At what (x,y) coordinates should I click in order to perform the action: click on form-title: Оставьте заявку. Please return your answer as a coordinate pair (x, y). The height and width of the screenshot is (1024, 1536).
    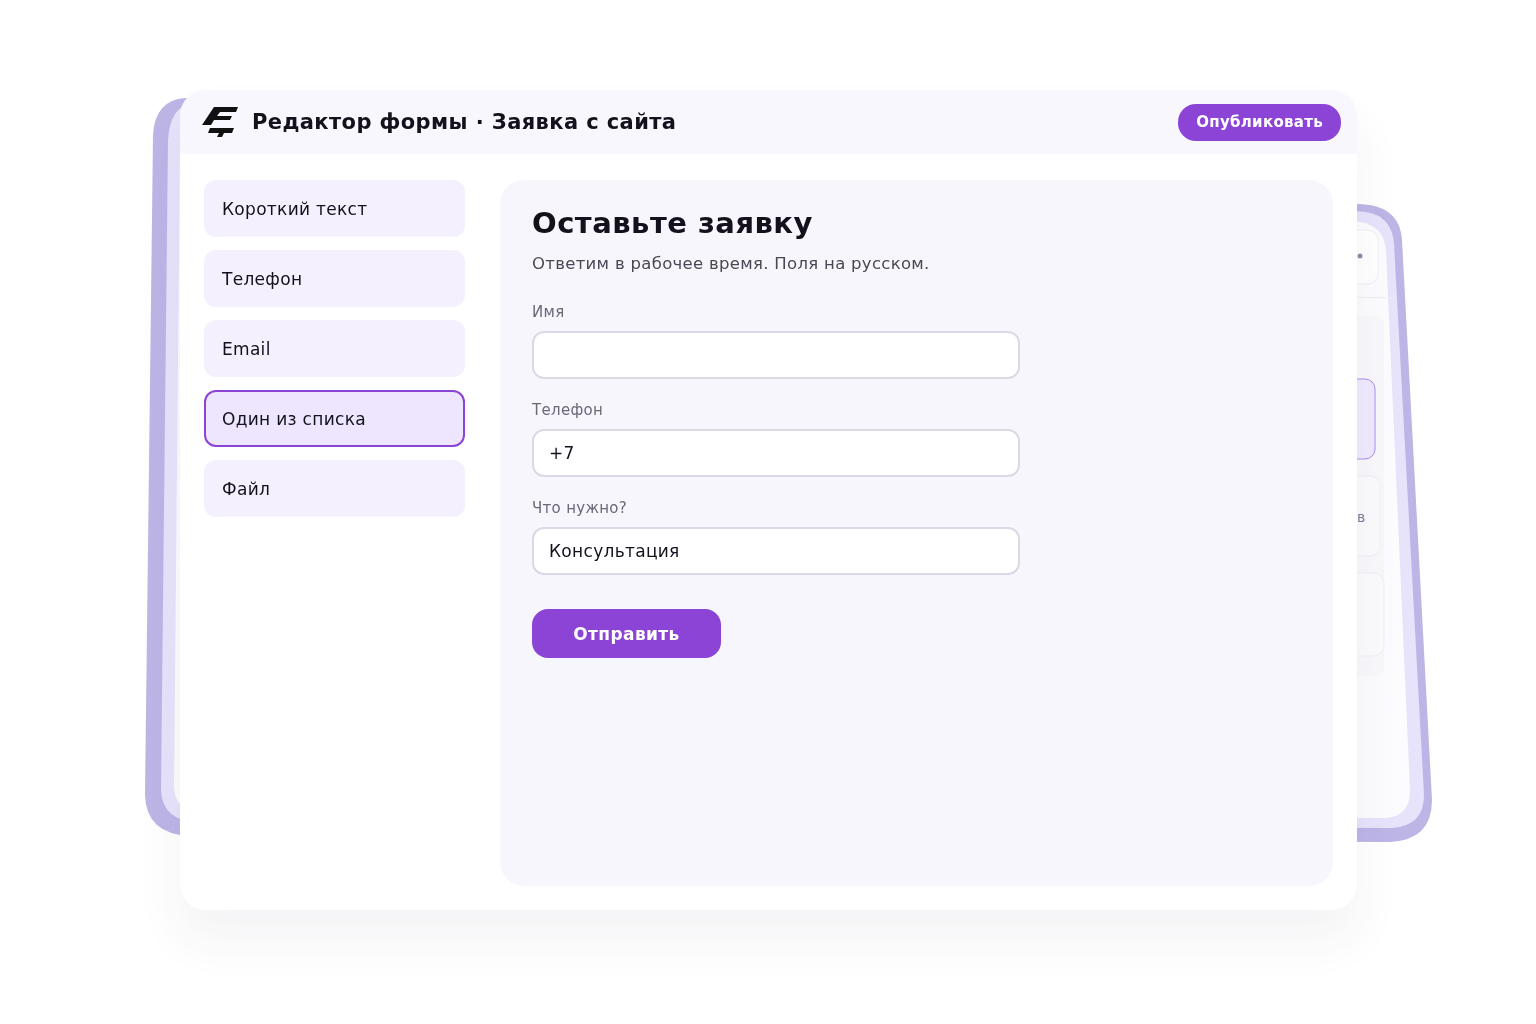
    Looking at the image, I should click on (673, 223).